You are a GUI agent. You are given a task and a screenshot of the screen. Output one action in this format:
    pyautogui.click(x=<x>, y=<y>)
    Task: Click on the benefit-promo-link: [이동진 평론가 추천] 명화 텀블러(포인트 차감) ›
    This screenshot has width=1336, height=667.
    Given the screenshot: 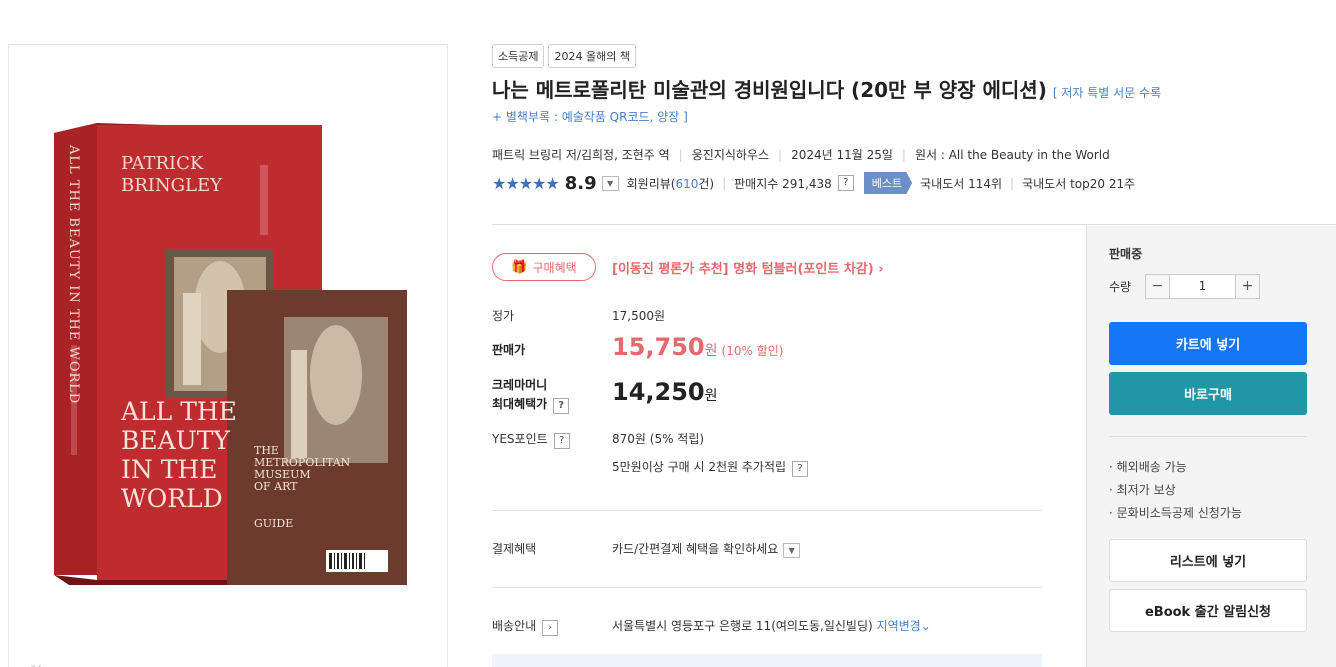 What is the action you would take?
    pyautogui.click(x=748, y=267)
    